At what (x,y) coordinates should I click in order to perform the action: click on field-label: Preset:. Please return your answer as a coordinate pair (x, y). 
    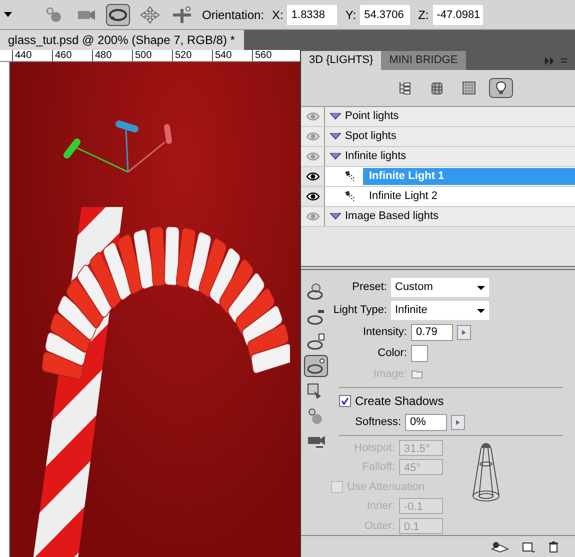
    Looking at the image, I should click on (369, 288).